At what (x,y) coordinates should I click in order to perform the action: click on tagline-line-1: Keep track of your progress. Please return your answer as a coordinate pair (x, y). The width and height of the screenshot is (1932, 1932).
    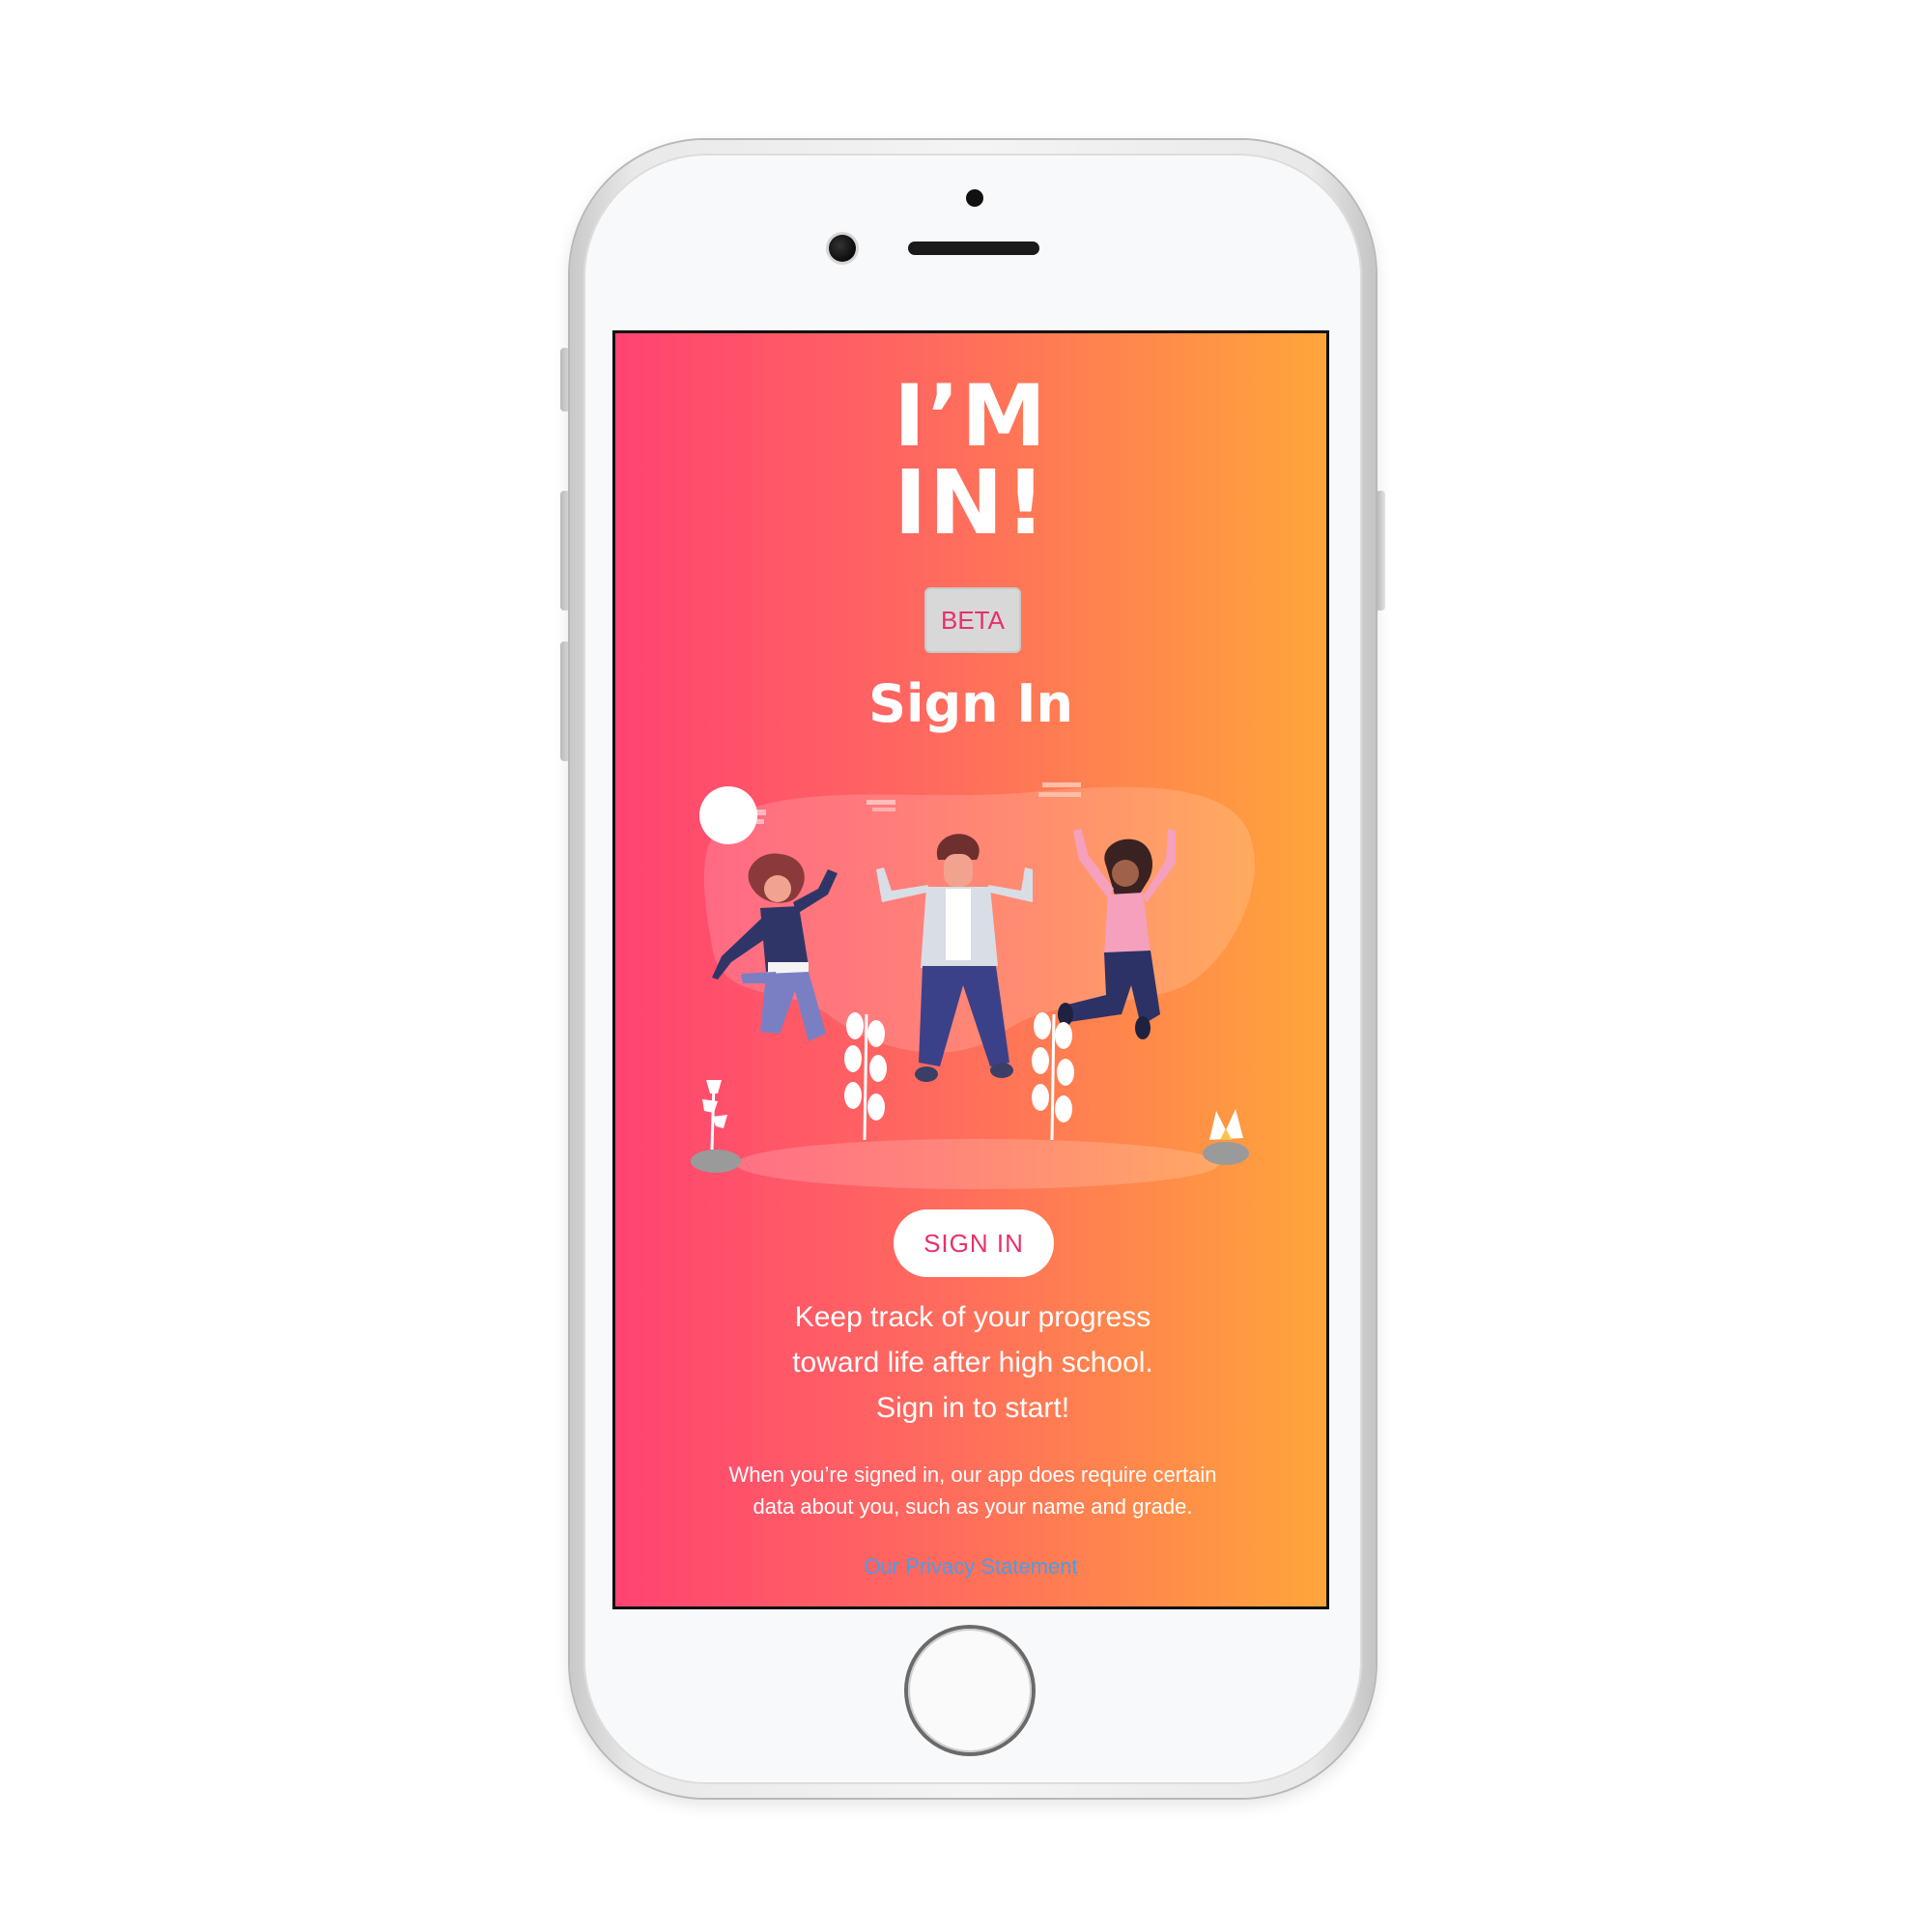
    Looking at the image, I should click on (972, 1317).